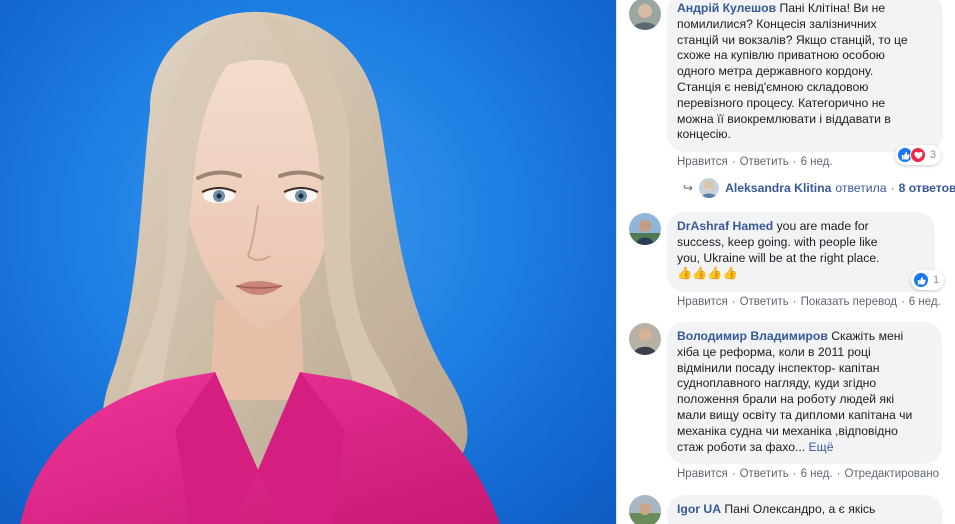  What do you see at coordinates (781, 55) in the screenshot?
I see `comment-text-line: схоже на купівлю приватною особою` at bounding box center [781, 55].